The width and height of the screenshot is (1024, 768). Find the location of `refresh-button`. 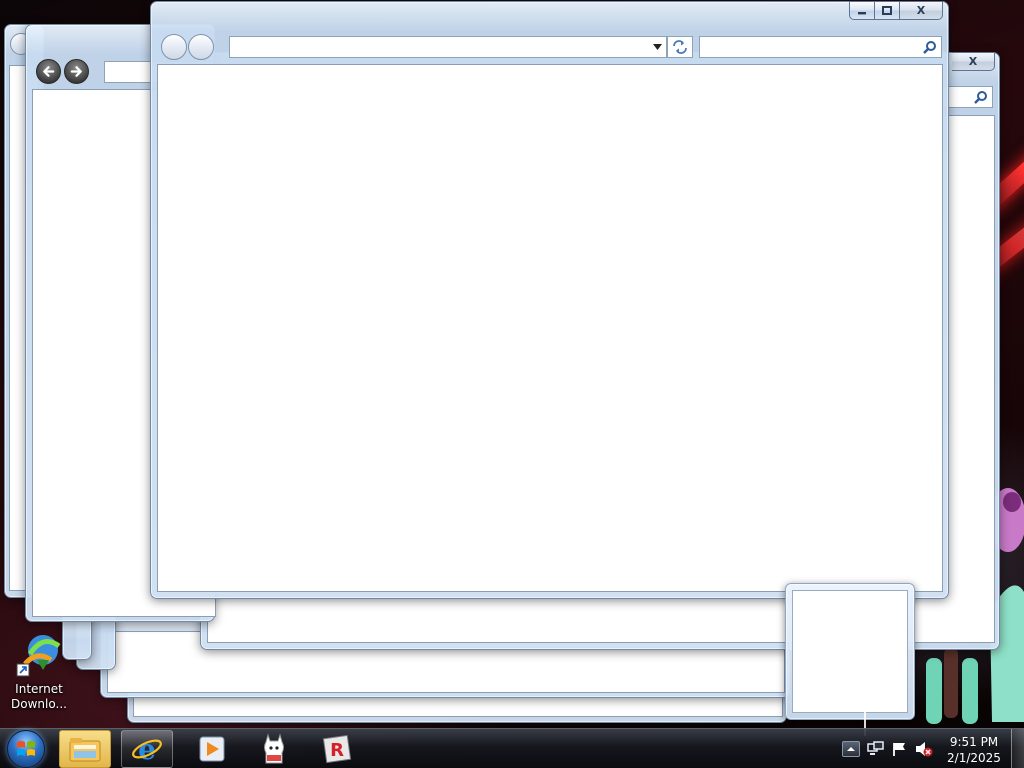

refresh-button is located at coordinates (680, 47).